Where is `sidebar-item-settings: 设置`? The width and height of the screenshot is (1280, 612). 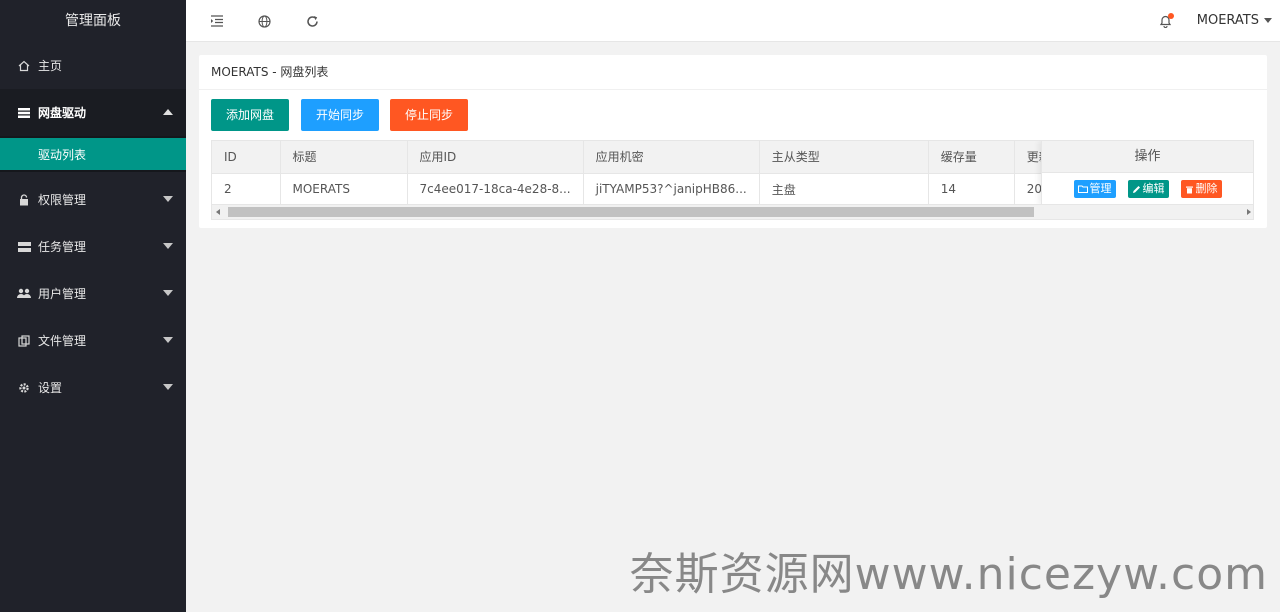
sidebar-item-settings: 设置 is located at coordinates (93, 387).